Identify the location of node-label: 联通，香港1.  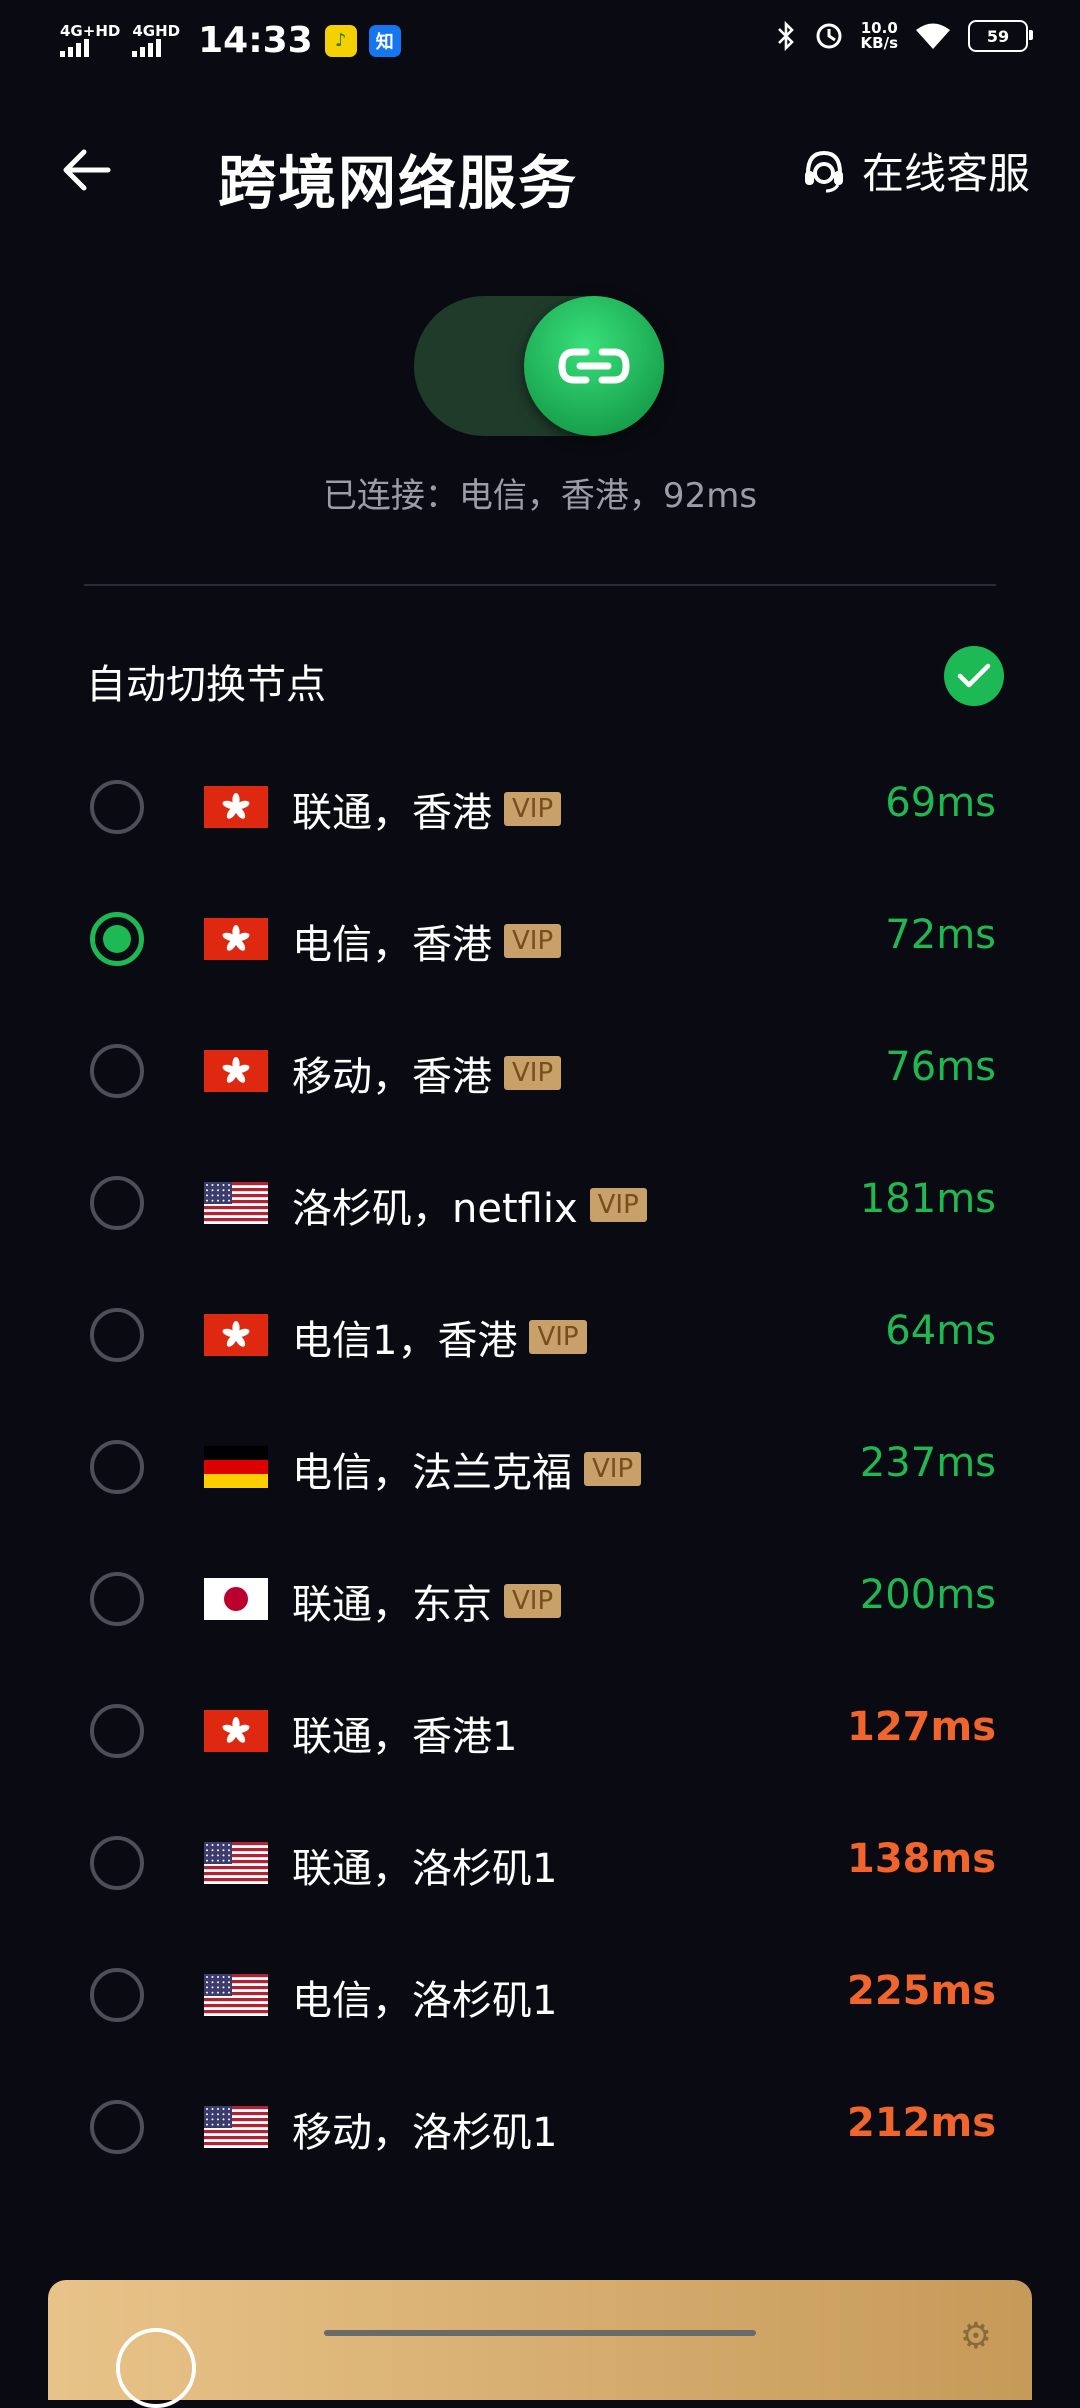
(405, 1737).